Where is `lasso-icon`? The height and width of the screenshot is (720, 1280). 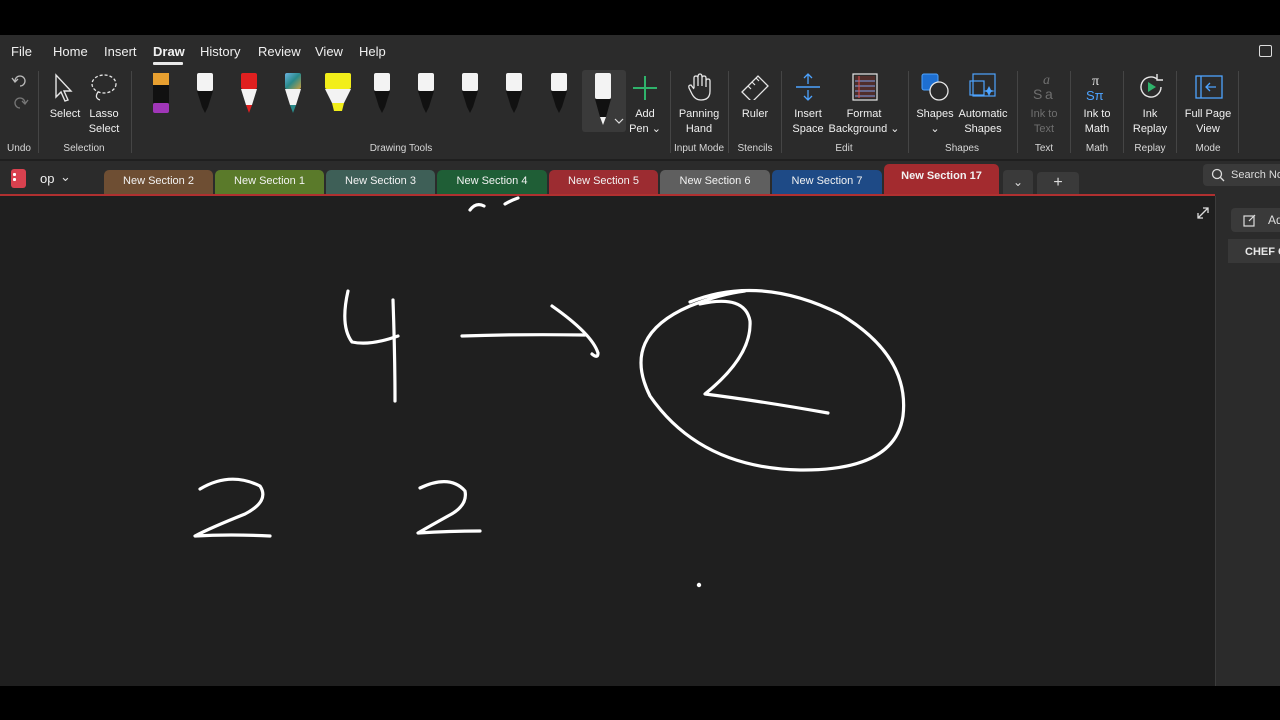
lasso-icon is located at coordinates (104, 87).